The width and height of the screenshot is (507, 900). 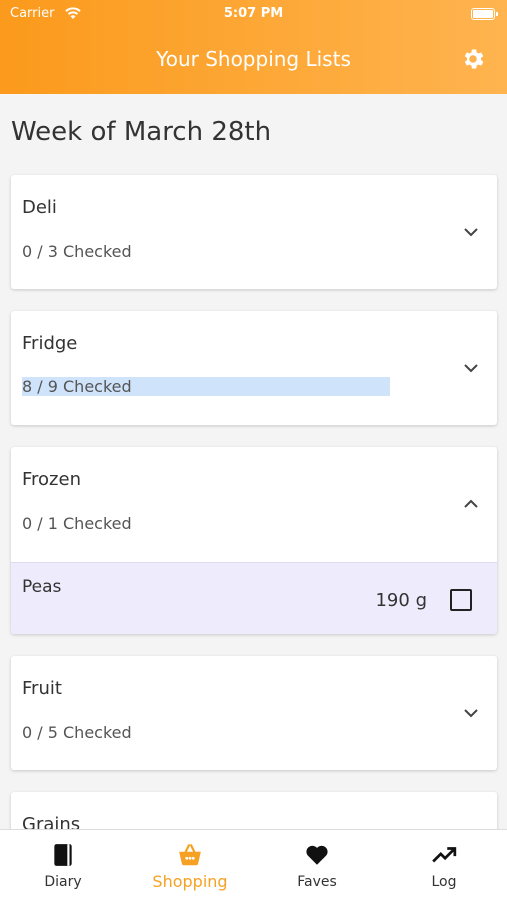 I want to click on status-time: 5:07 PM, so click(x=253, y=13).